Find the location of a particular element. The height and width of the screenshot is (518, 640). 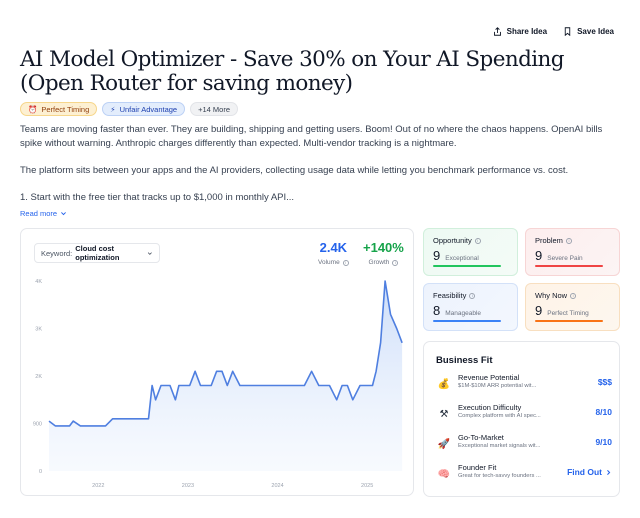

score-card-opportunity: Opportunity i 9 Exceptional is located at coordinates (470, 252).